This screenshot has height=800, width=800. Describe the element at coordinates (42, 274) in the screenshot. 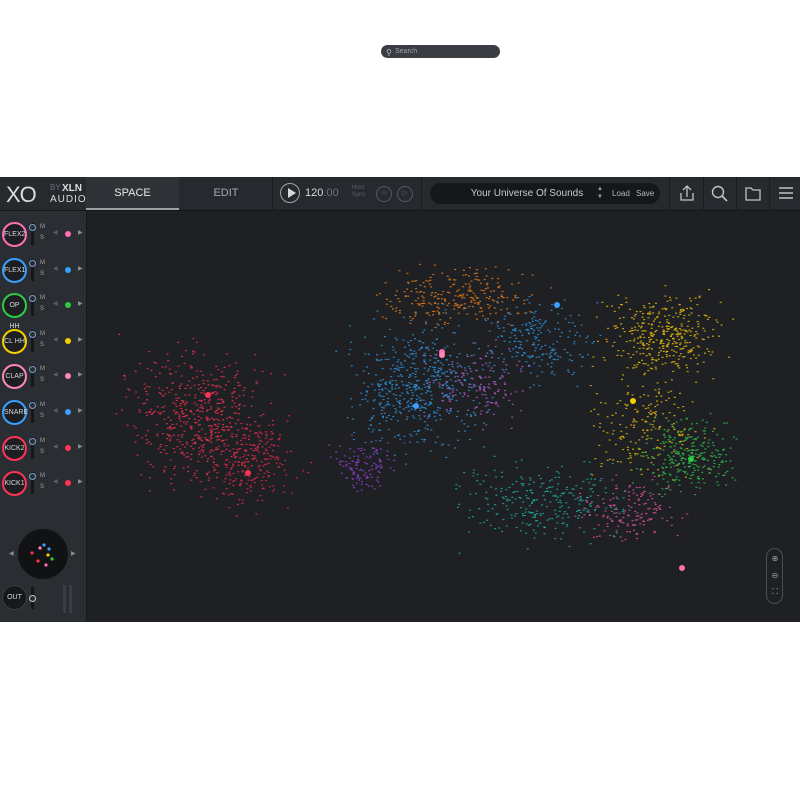

I see `solo-button: S` at that location.